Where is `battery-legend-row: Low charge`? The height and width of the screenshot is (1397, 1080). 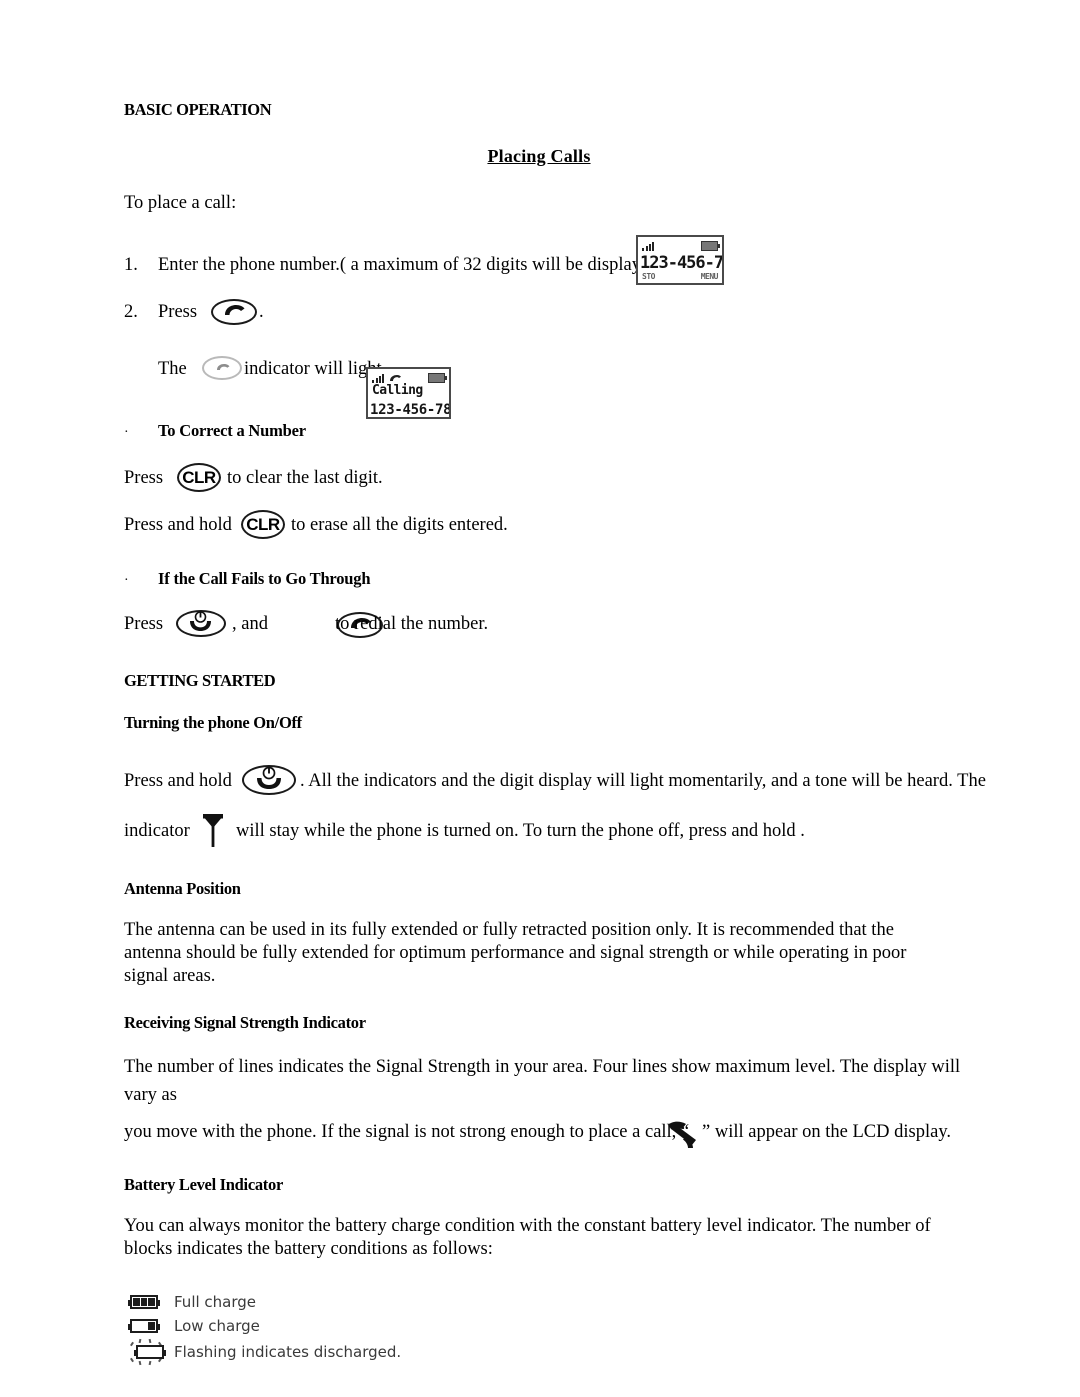 battery-legend-row: Low charge is located at coordinates (539, 1326).